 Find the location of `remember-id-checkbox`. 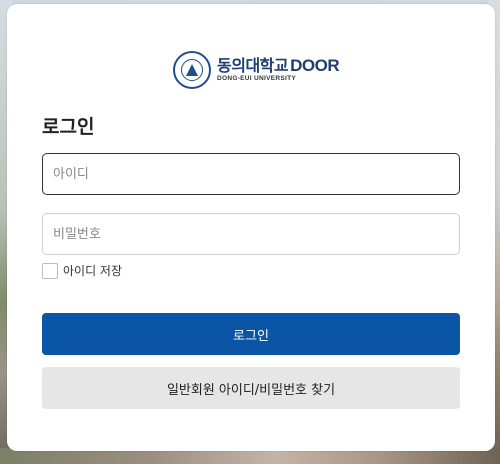

remember-id-checkbox is located at coordinates (50, 270).